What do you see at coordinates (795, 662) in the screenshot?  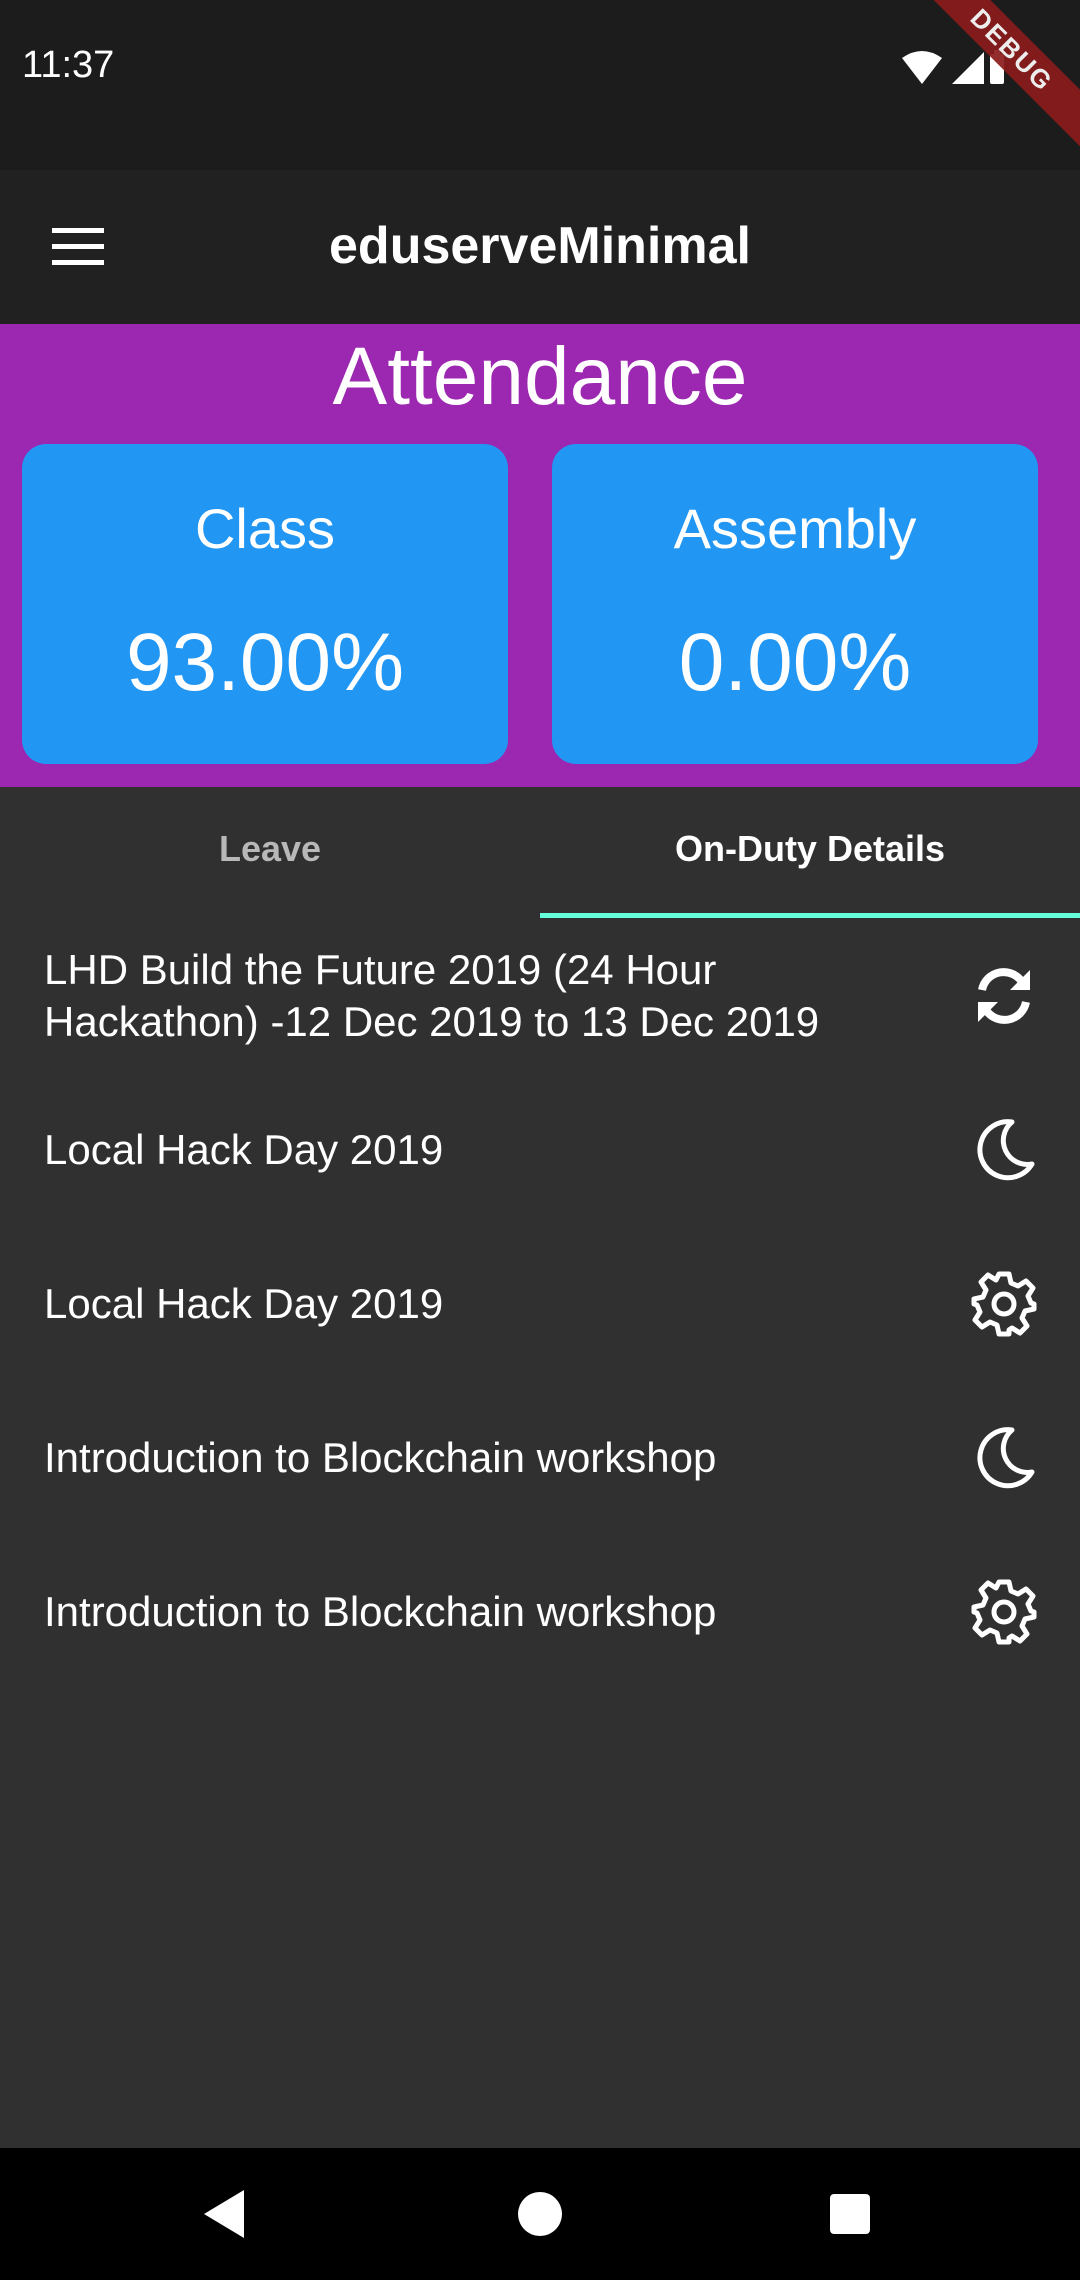 I see `card-value: 0.00%` at bounding box center [795, 662].